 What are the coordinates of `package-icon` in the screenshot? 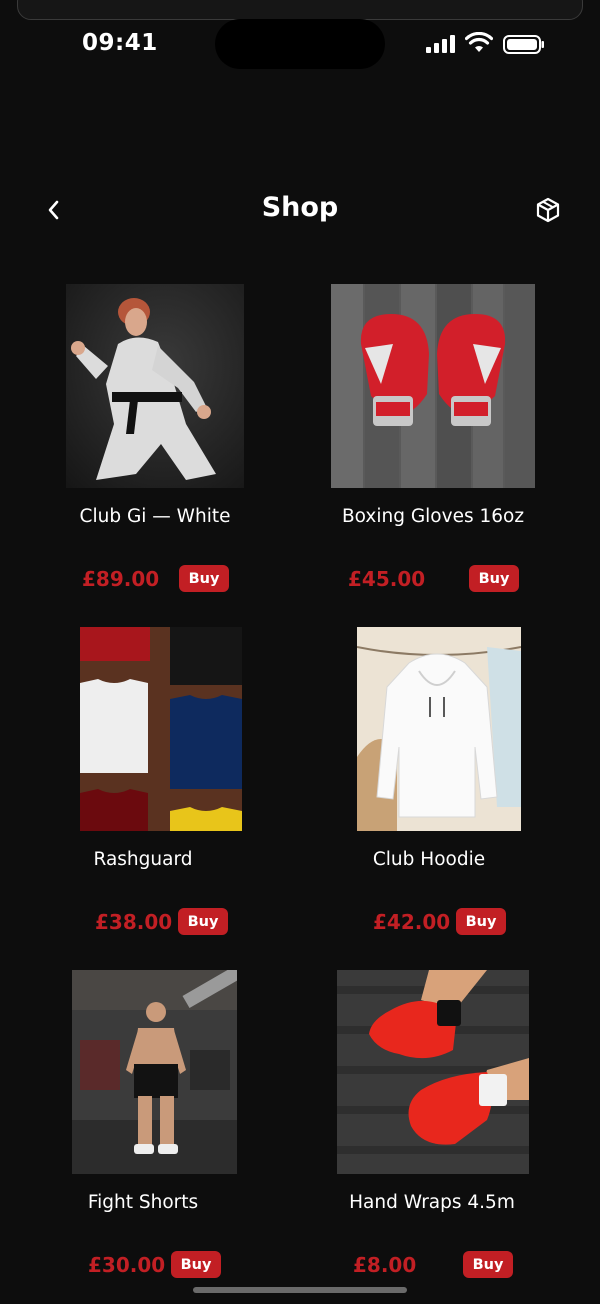 It's located at (548, 210).